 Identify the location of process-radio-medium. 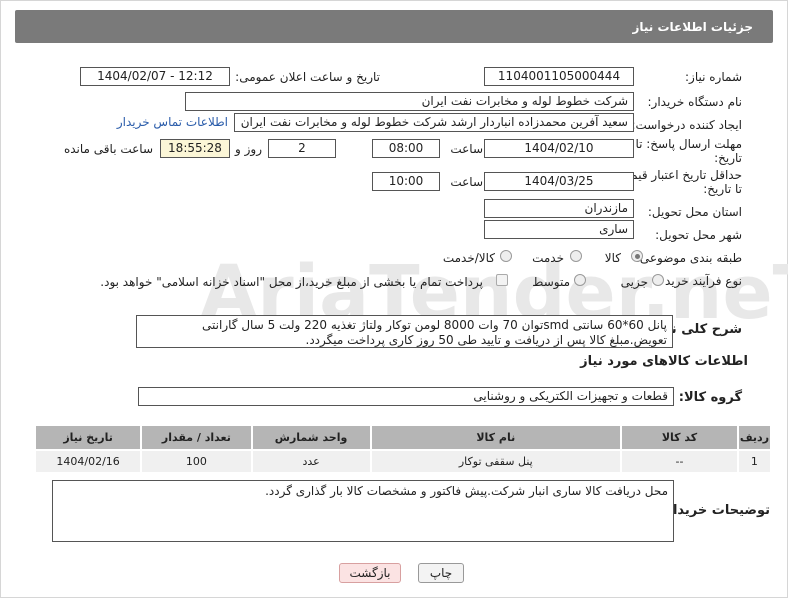
(580, 280).